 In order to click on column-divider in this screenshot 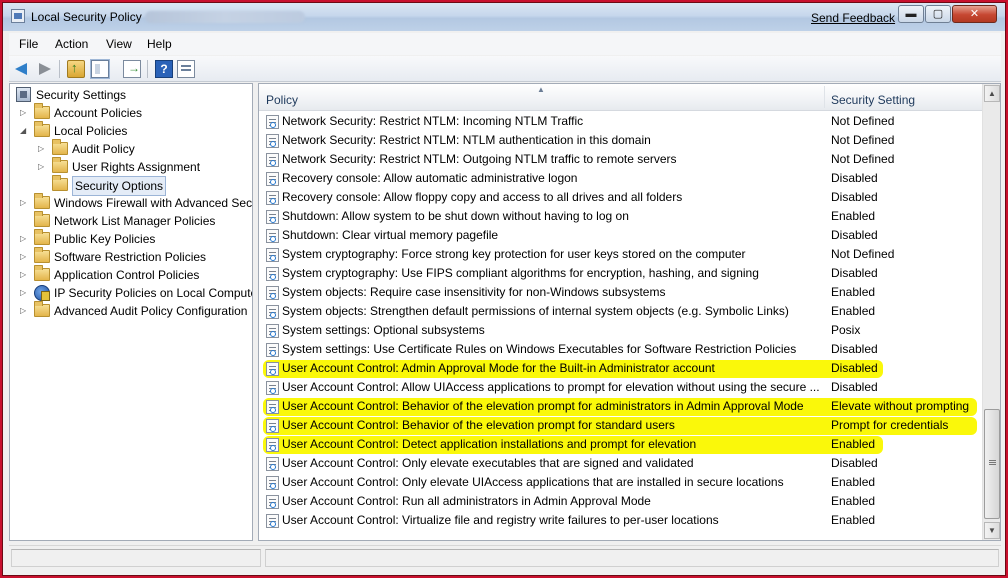, I will do `click(824, 97)`.